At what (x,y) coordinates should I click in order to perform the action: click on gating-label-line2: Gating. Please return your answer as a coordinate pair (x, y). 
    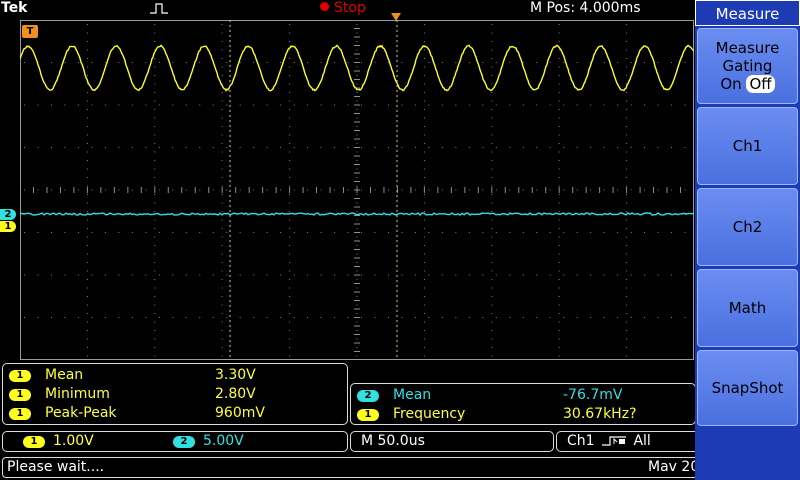
    Looking at the image, I should click on (748, 66).